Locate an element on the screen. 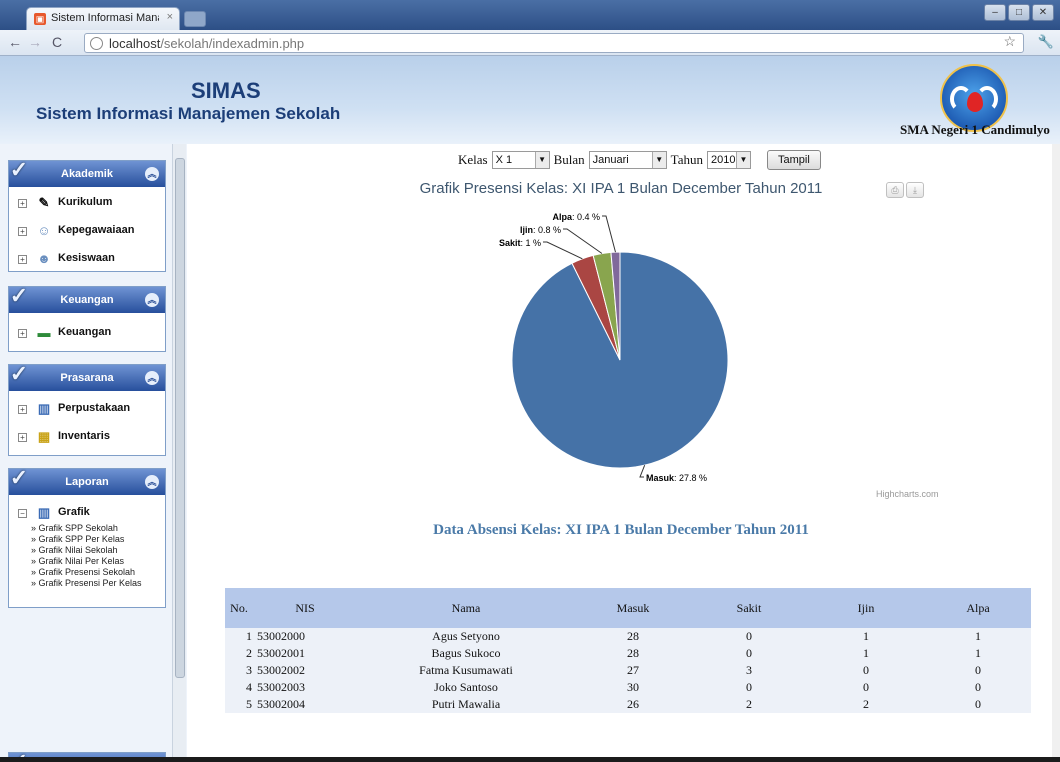 This screenshot has width=1060, height=762. table-row: 2 53002001 Bagus Sukoco 28 0 1 1 is located at coordinates (628, 653).